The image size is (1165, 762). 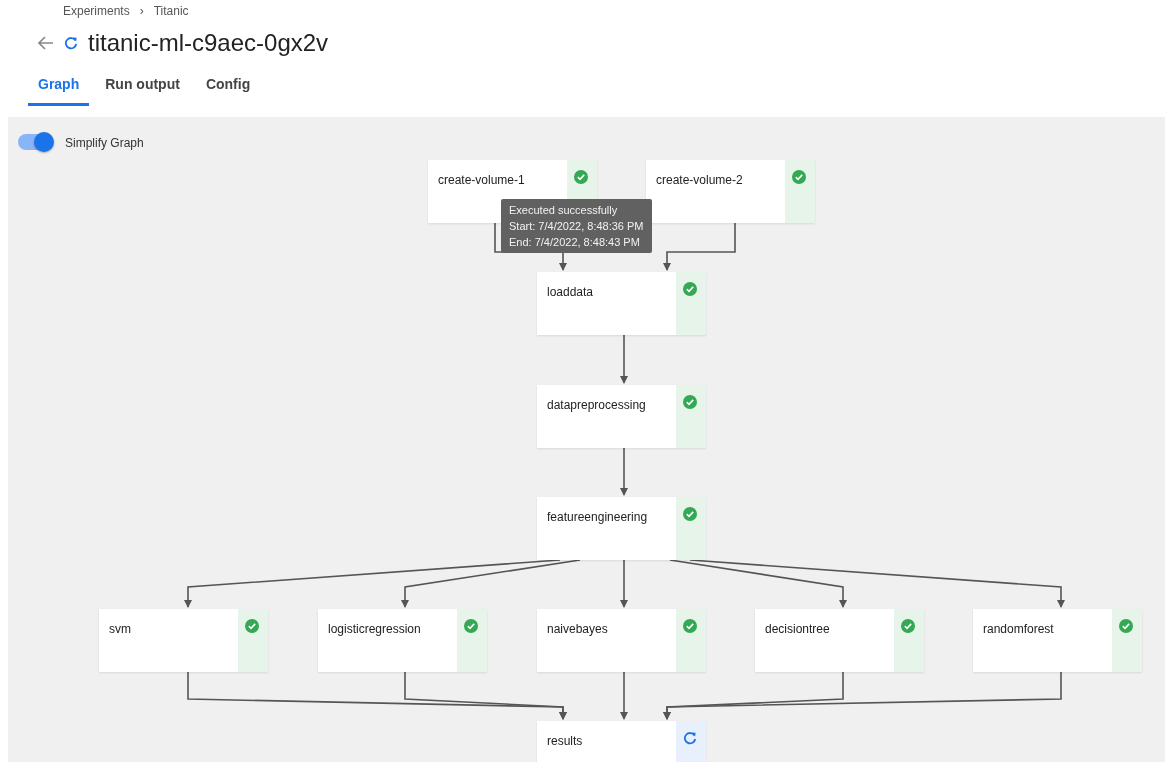 What do you see at coordinates (730, 191) in the screenshot?
I see `graph-node: create-volume-2` at bounding box center [730, 191].